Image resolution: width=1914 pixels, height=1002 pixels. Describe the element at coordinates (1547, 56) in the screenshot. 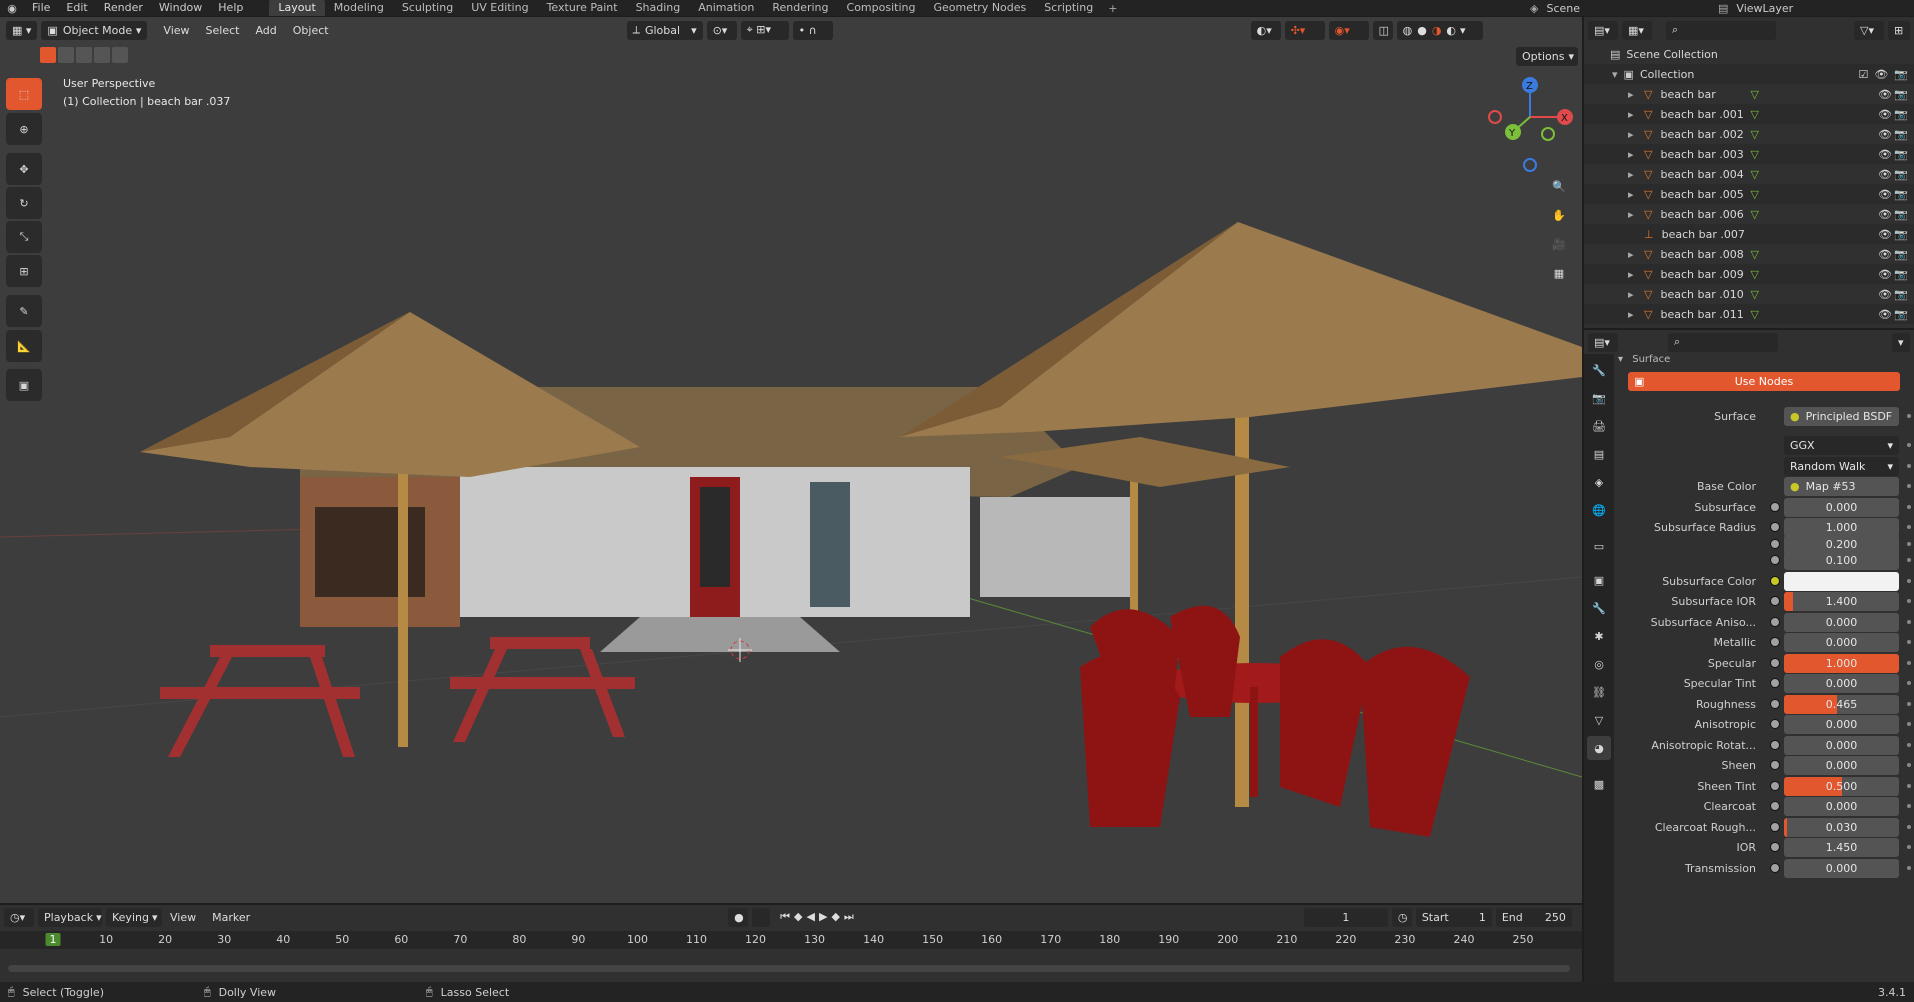

I see `options-button: Options ▾` at that location.